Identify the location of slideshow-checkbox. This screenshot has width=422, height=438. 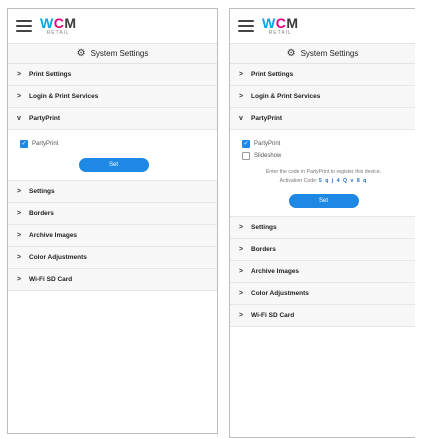
(246, 156).